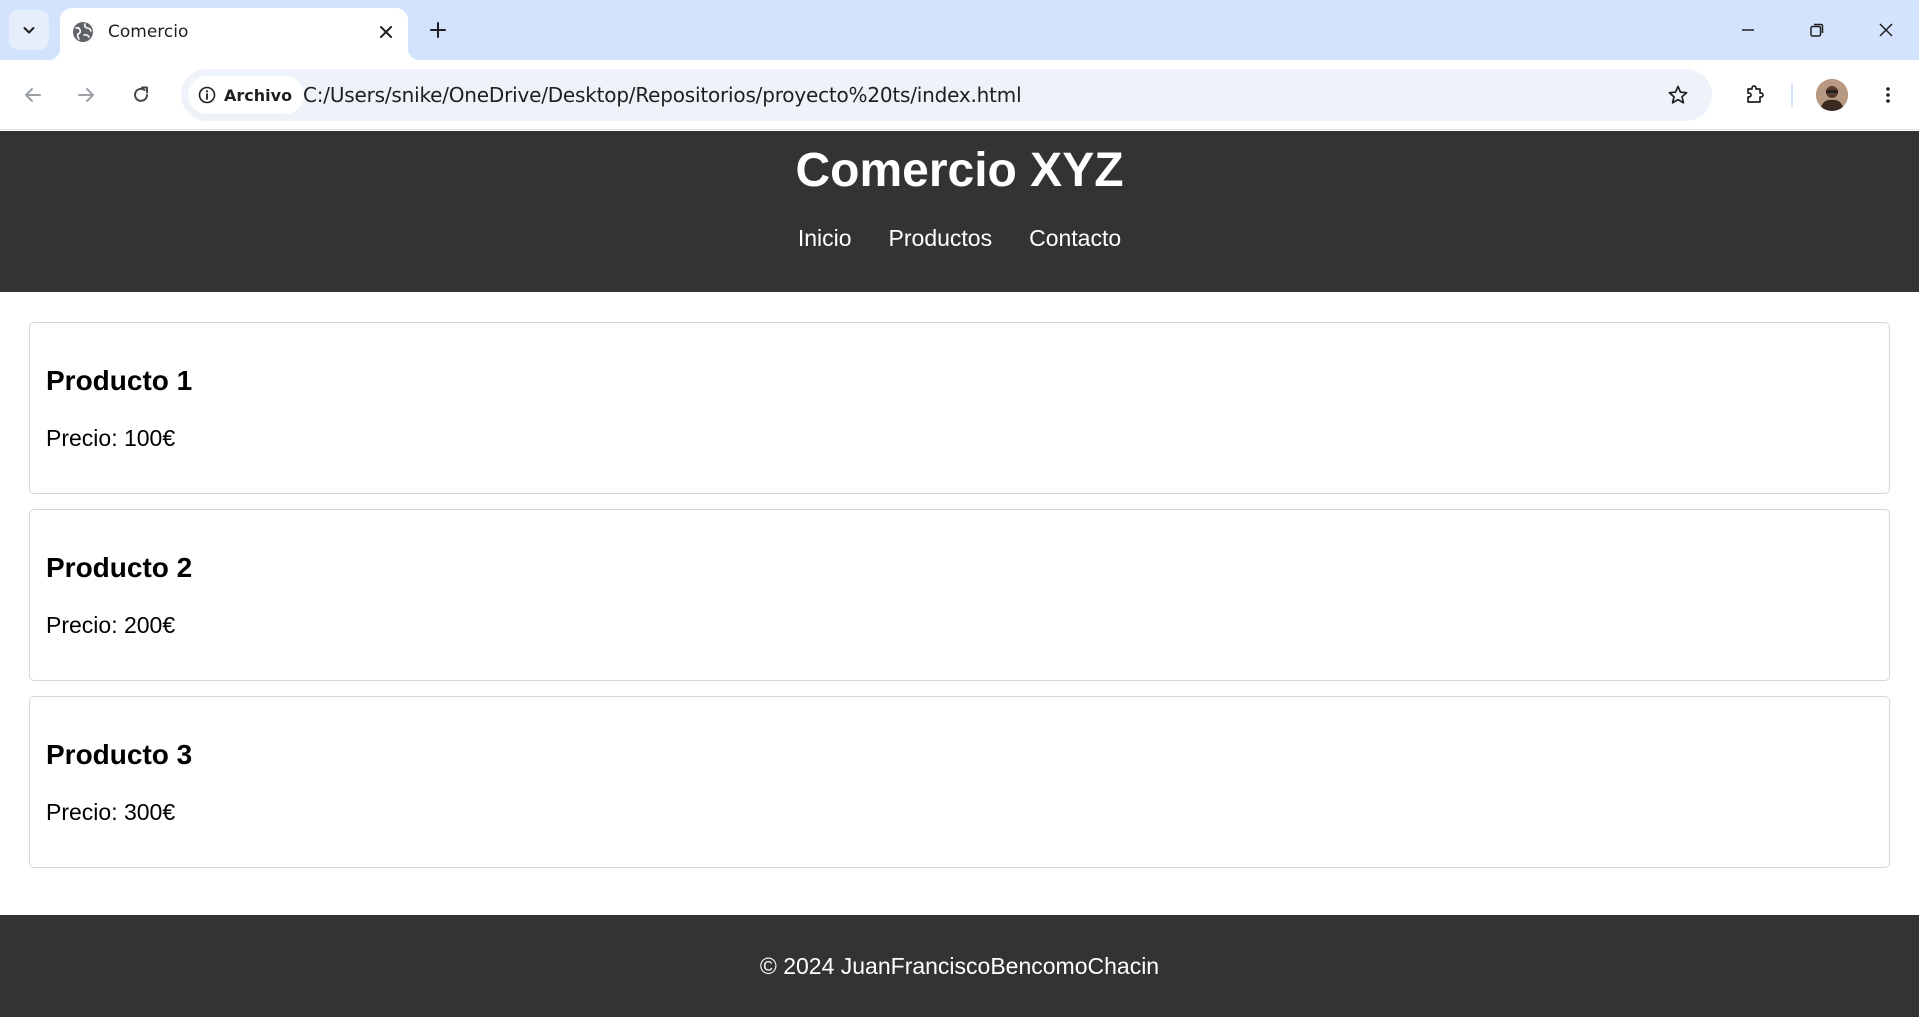 This screenshot has width=1919, height=1017. I want to click on product-price: Precio: 200€, so click(111, 625).